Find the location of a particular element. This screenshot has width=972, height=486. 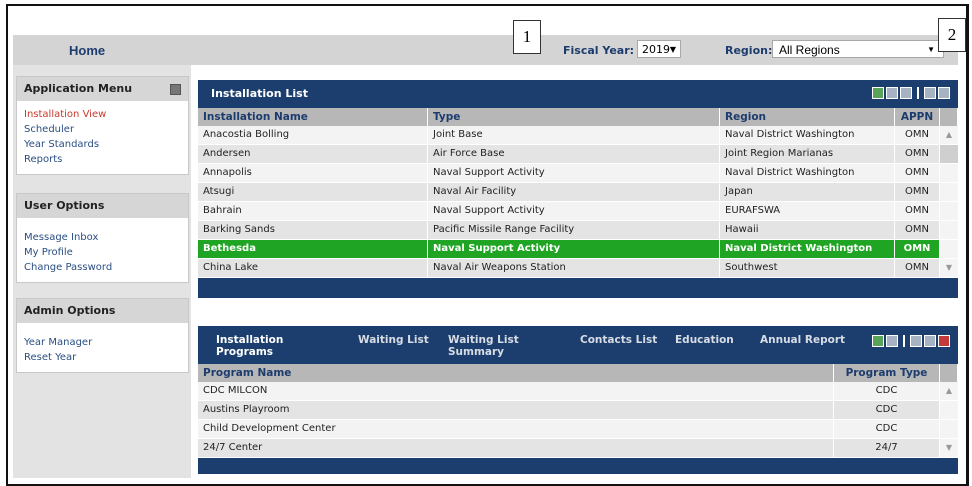

installation-table-header: Installation Name Type Region APPN is located at coordinates (578, 117).